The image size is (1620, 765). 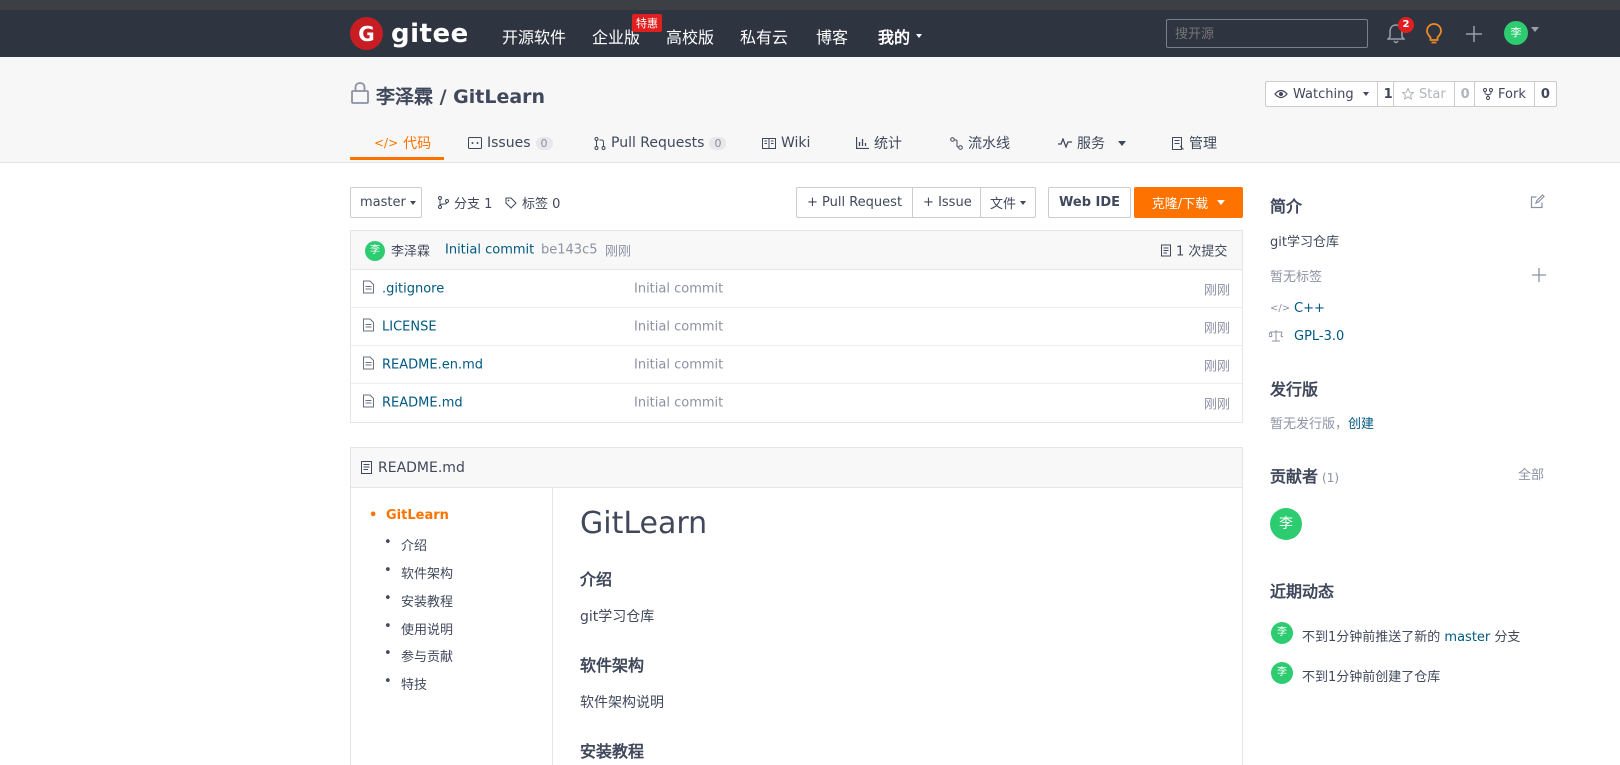 I want to click on sidebar-language-link: C++, so click(x=1309, y=308).